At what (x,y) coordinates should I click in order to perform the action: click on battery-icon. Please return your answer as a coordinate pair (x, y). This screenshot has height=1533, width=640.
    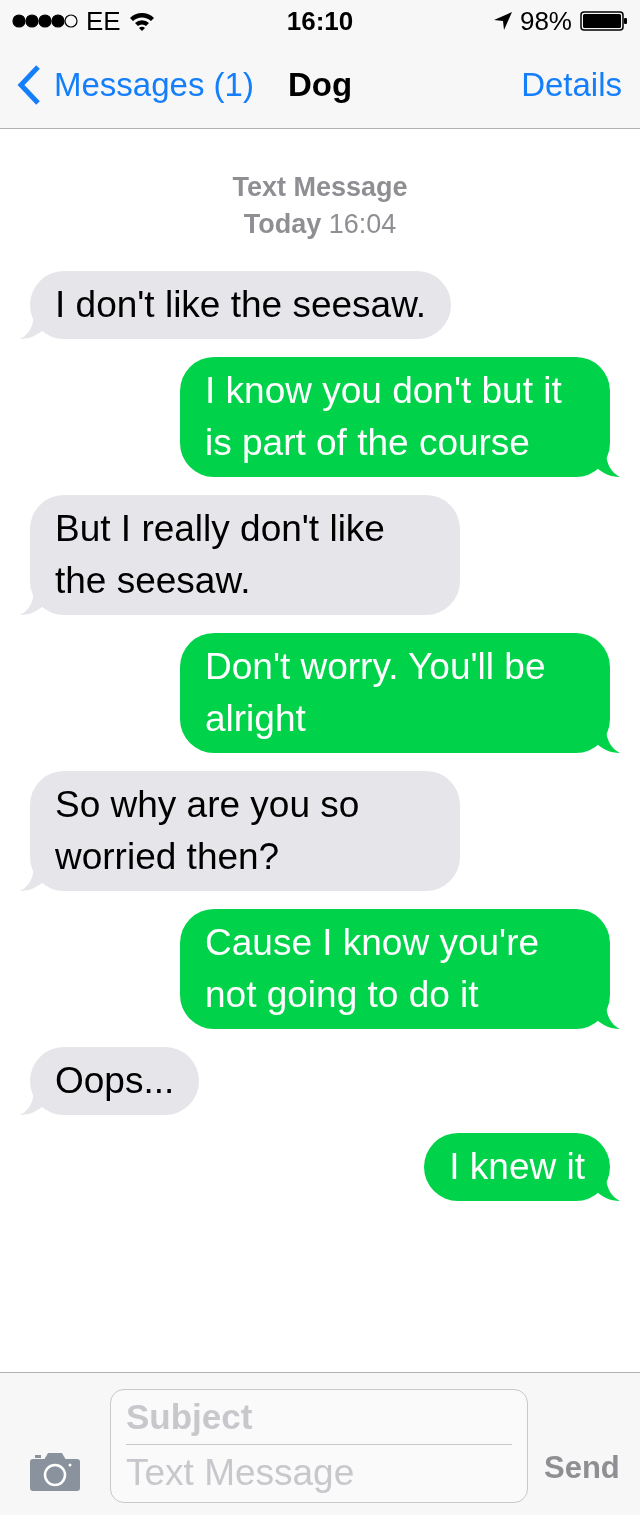
    Looking at the image, I should click on (604, 21).